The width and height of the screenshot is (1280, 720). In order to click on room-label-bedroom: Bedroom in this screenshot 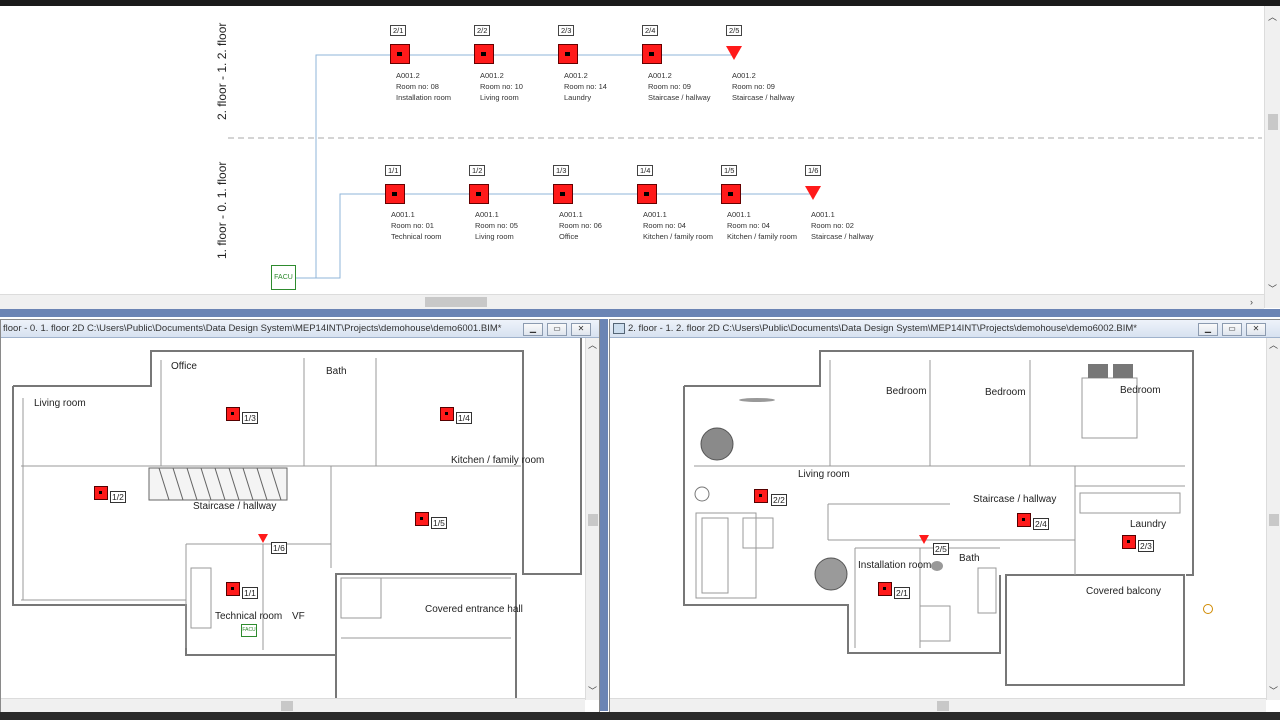, I will do `click(1140, 390)`.